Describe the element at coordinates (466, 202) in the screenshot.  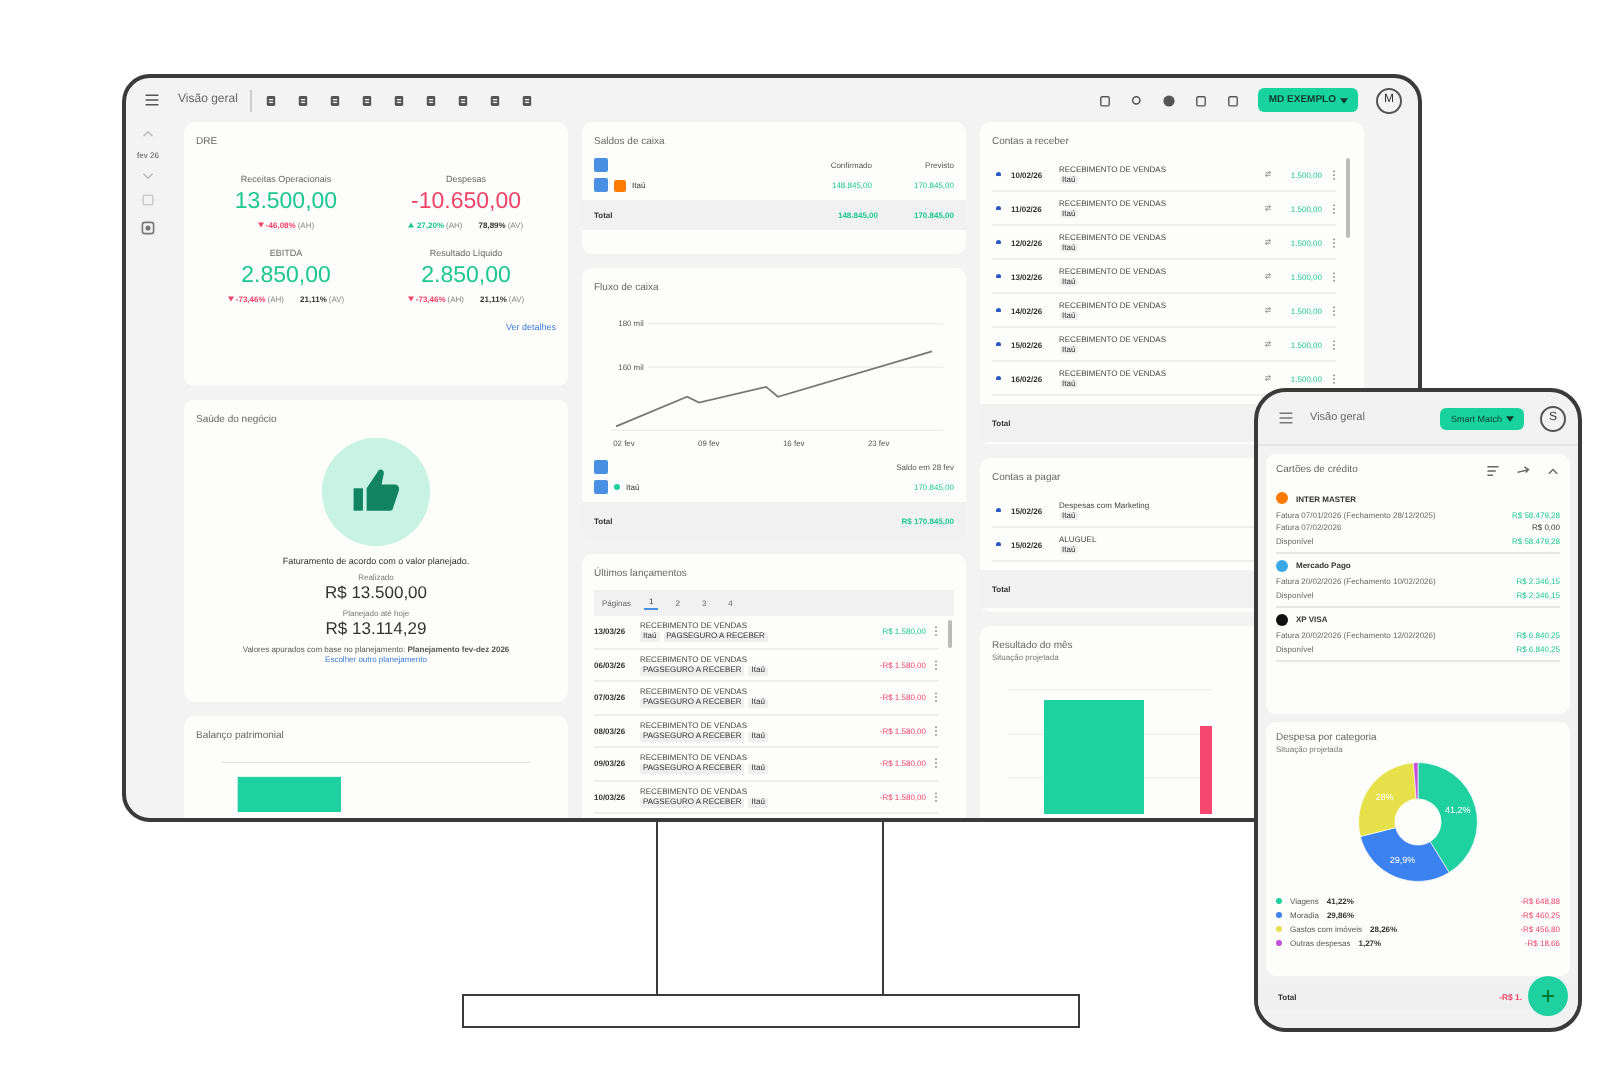
I see `metric-value: -10.650,00` at that location.